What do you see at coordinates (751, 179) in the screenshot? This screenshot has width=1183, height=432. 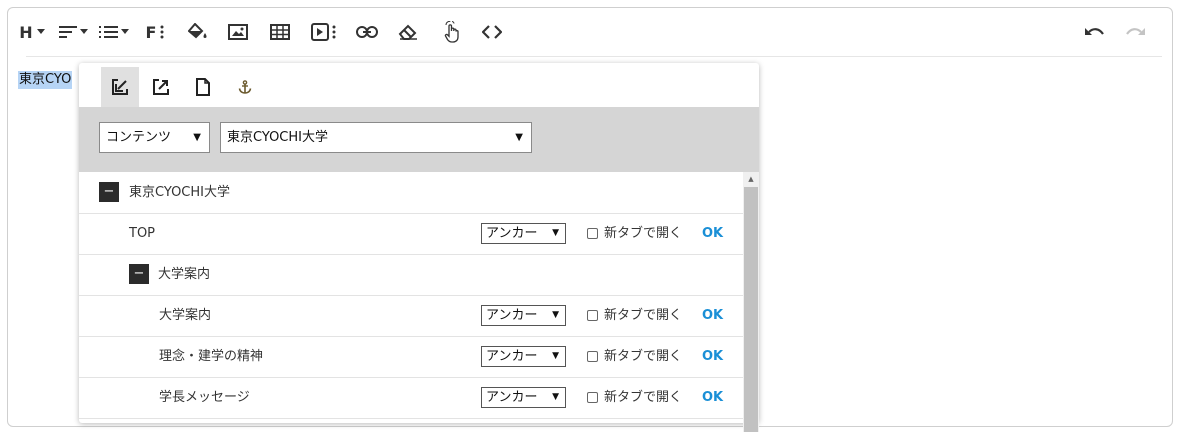 I see `scroll-up-arrow-icon: ▲` at bounding box center [751, 179].